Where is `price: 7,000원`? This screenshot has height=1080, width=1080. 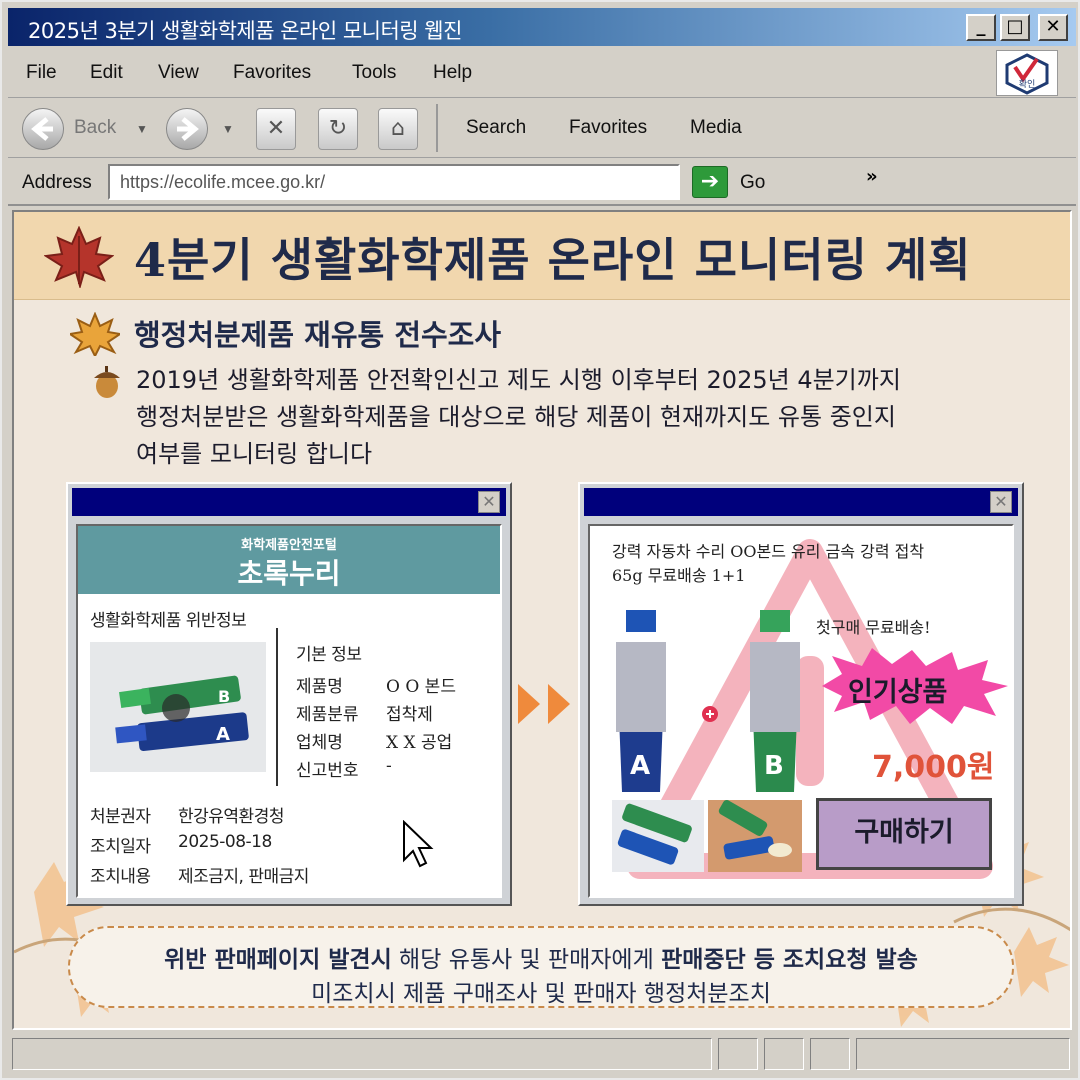 price: 7,000원 is located at coordinates (933, 767).